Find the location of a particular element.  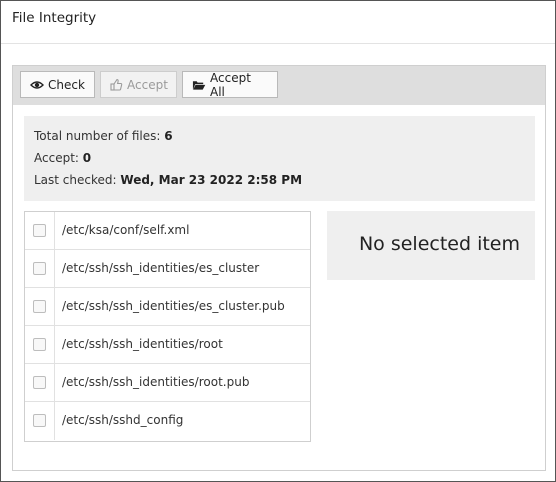

detail-pane: No selected item is located at coordinates (431, 245).